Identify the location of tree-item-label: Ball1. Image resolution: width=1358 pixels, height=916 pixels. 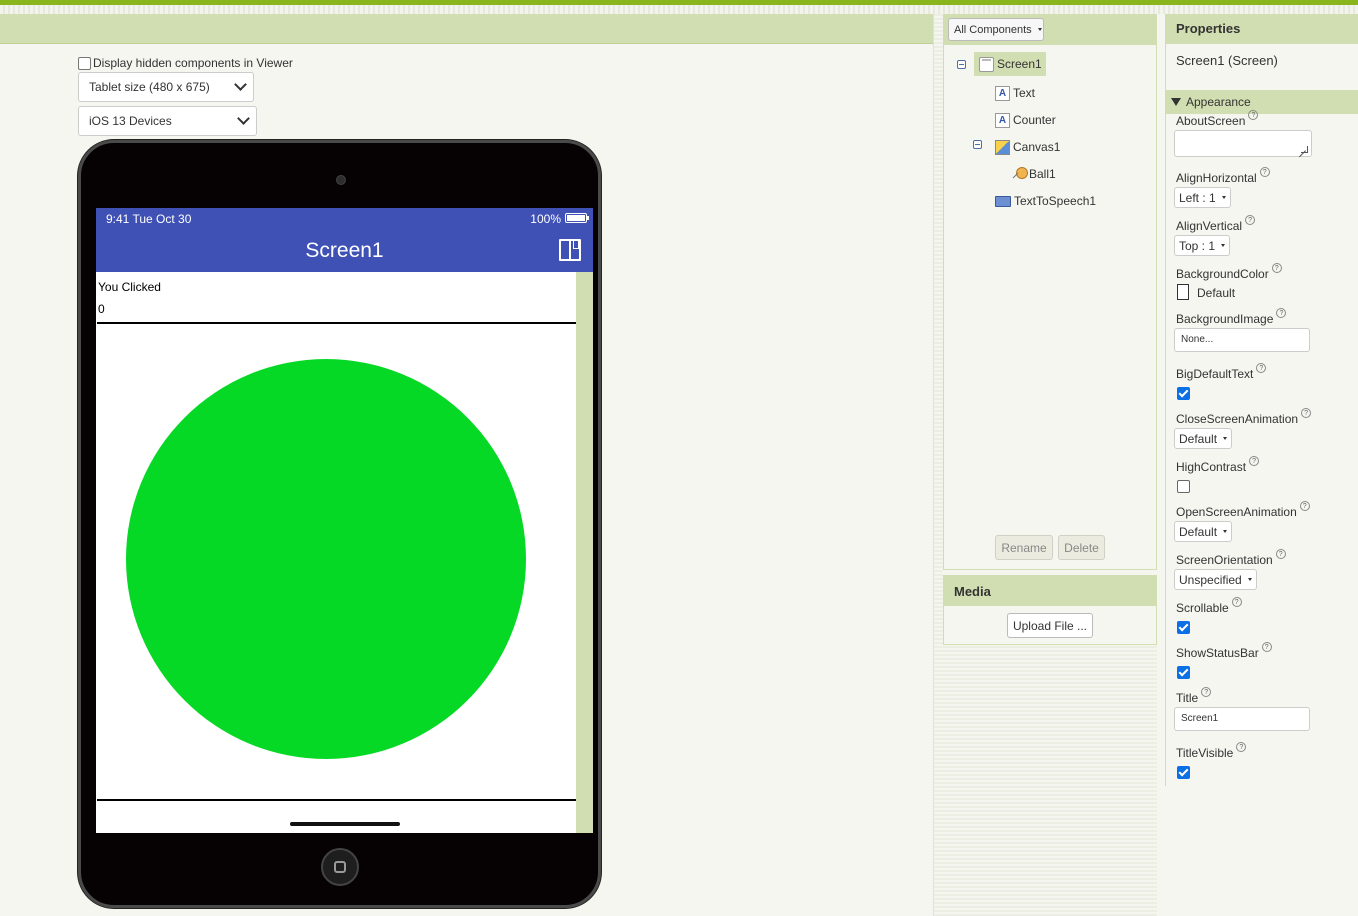
(1042, 174).